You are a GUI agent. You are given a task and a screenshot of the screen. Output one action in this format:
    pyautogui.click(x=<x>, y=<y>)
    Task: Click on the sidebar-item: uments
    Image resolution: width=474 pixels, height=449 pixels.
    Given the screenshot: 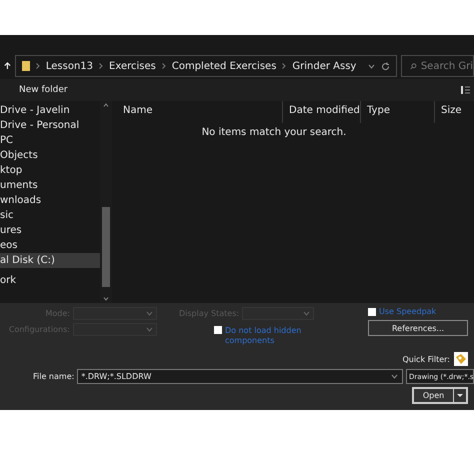 What is the action you would take?
    pyautogui.click(x=50, y=185)
    